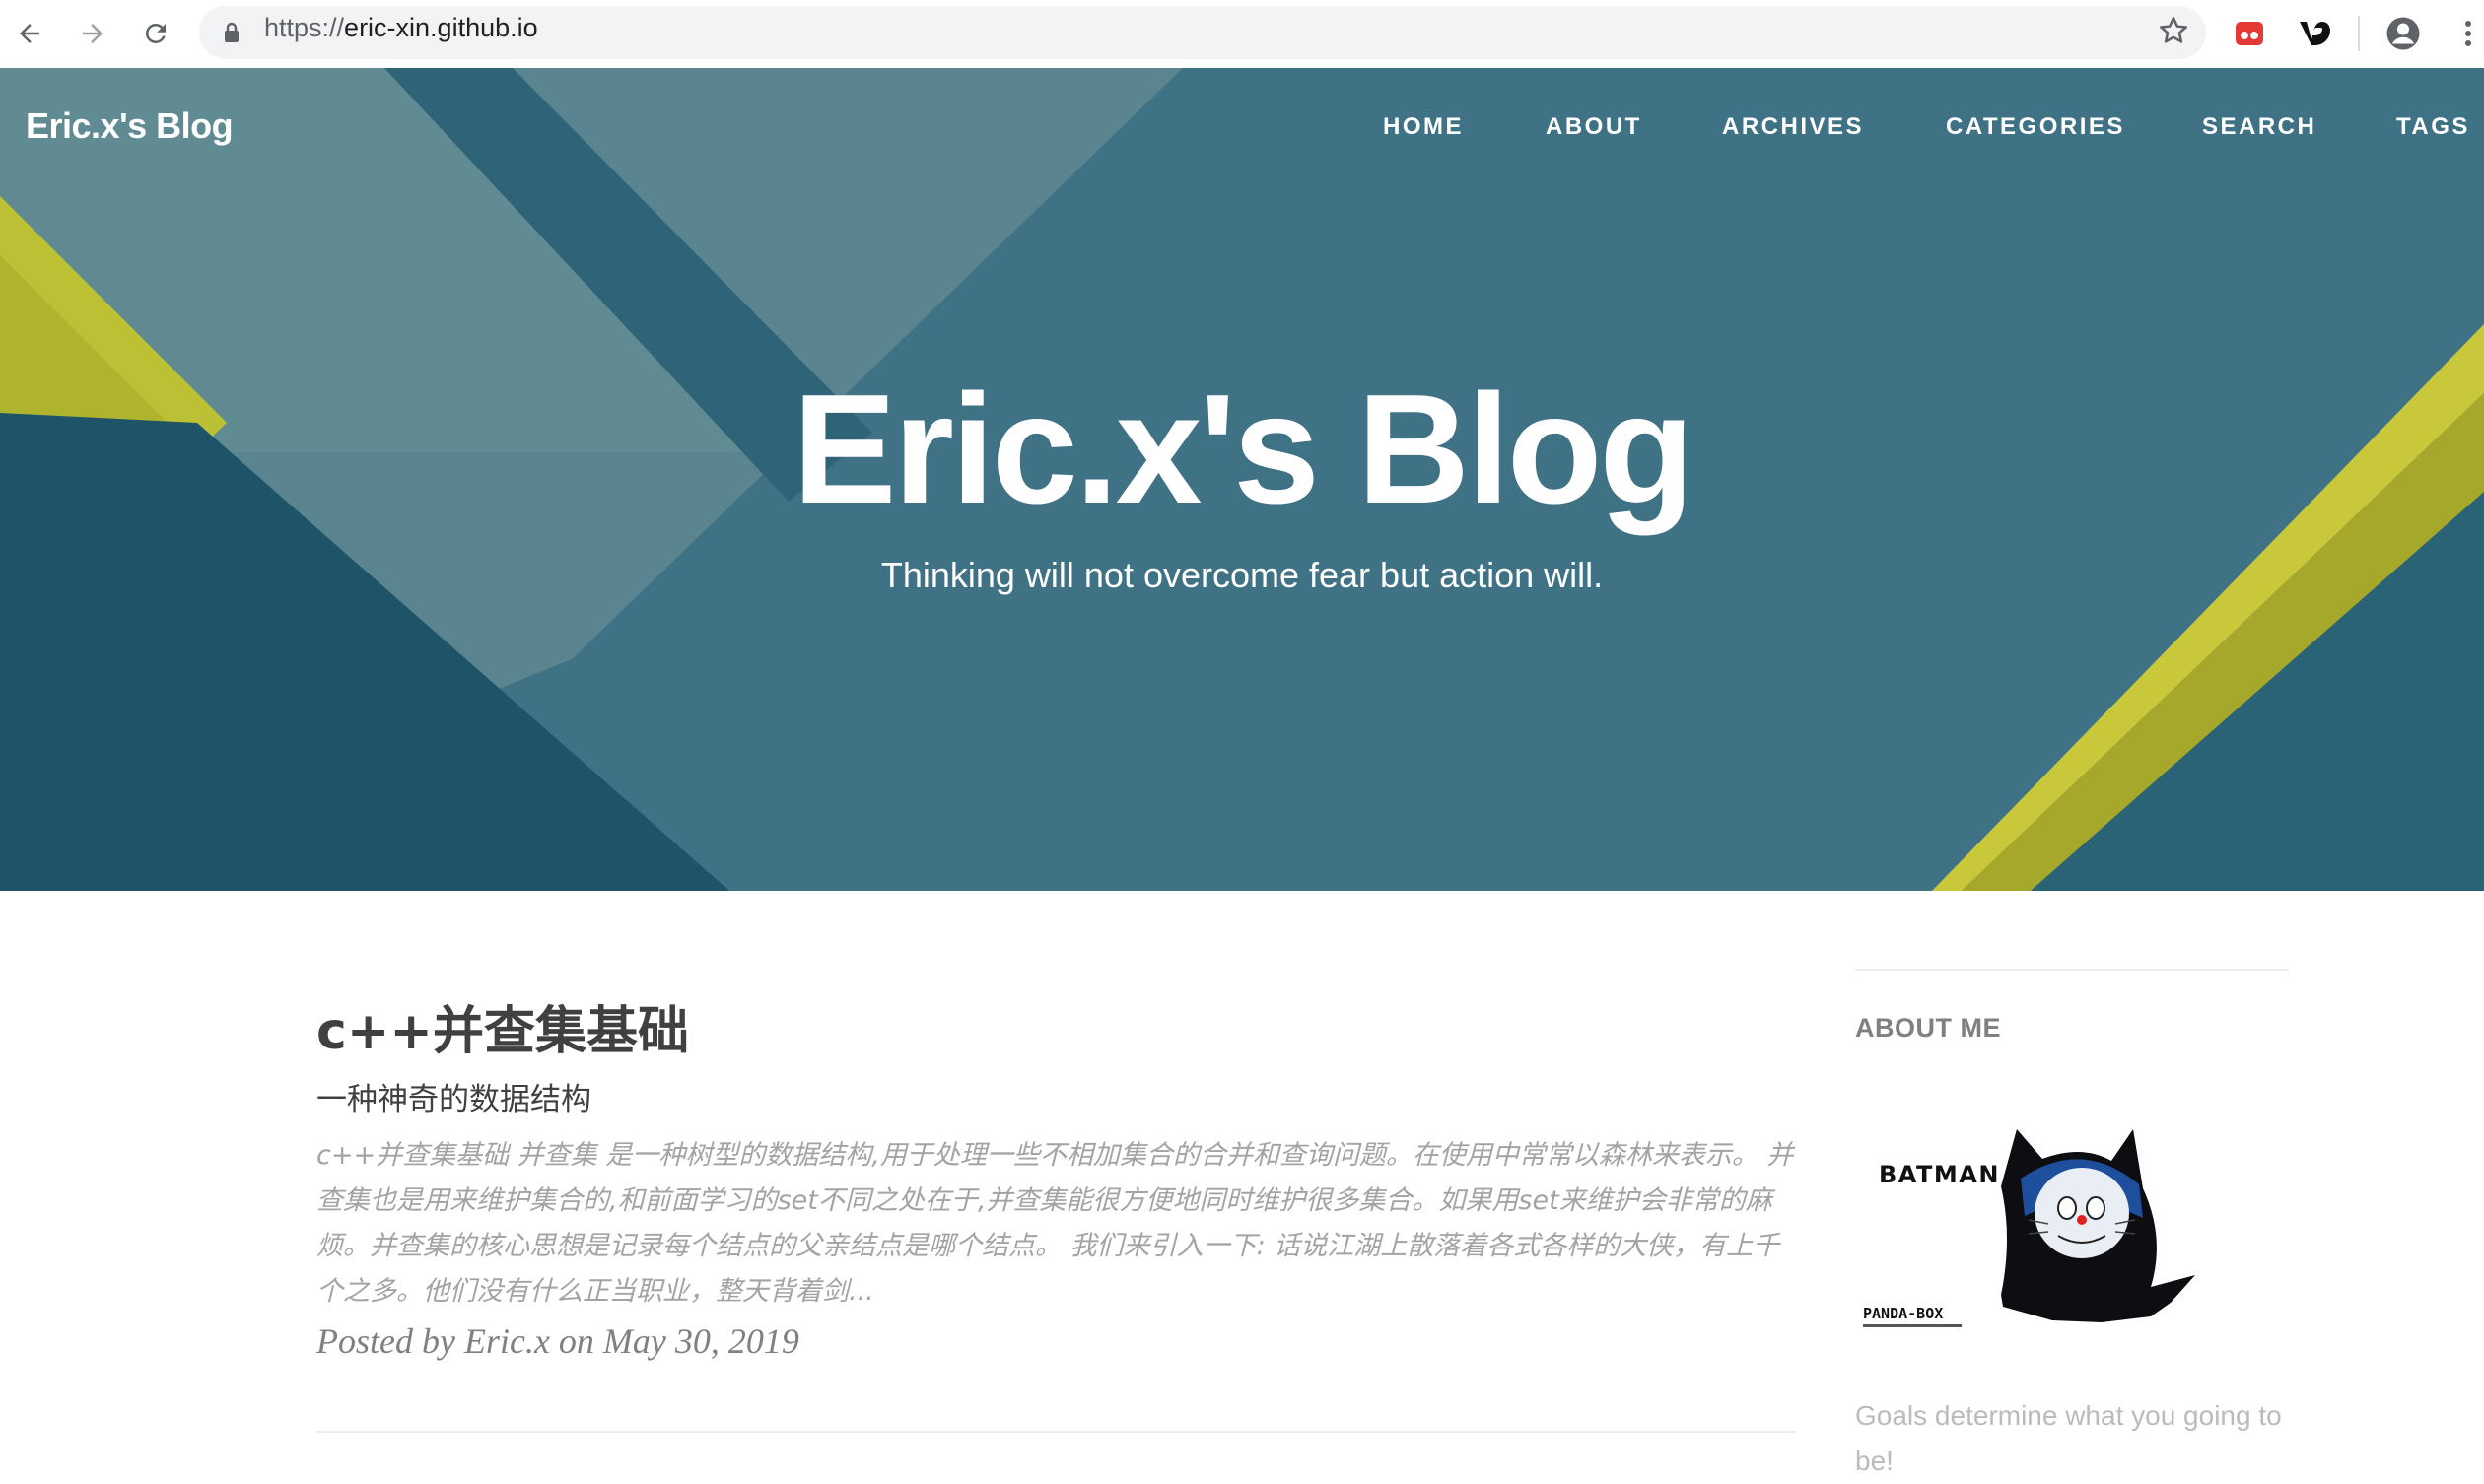 This screenshot has height=1484, width=2484. What do you see at coordinates (304, 27) in the screenshot?
I see `url-scheme: https://` at bounding box center [304, 27].